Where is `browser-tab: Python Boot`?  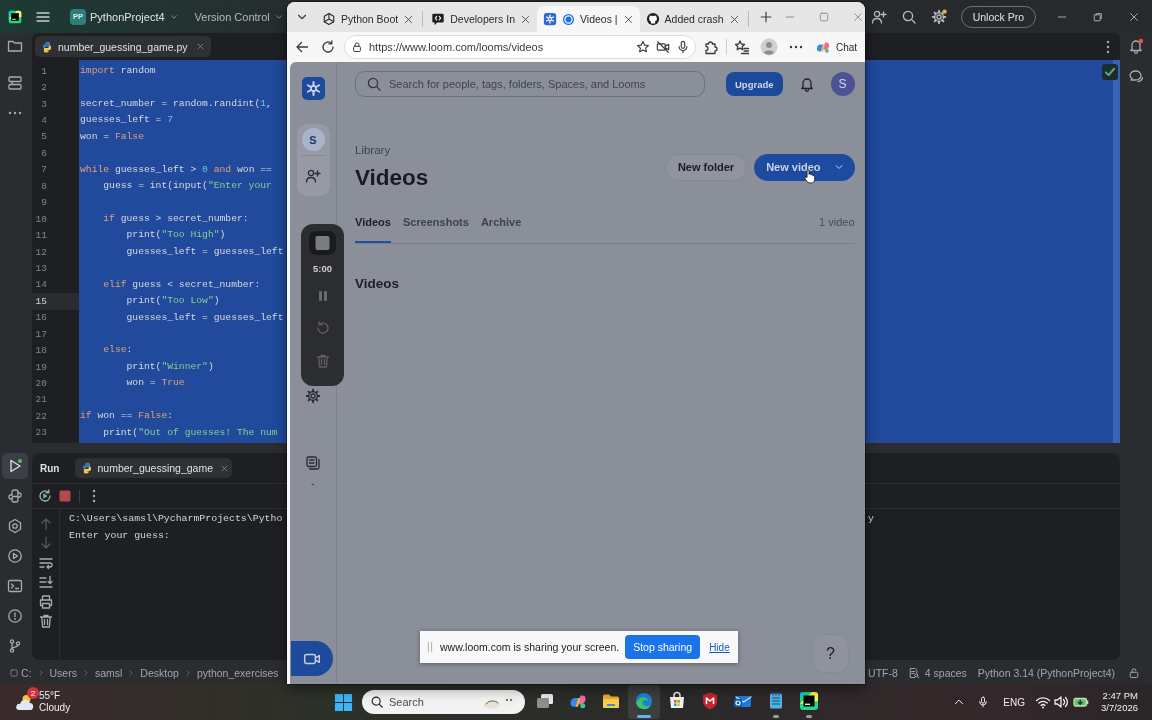 browser-tab: Python Boot is located at coordinates (368, 19).